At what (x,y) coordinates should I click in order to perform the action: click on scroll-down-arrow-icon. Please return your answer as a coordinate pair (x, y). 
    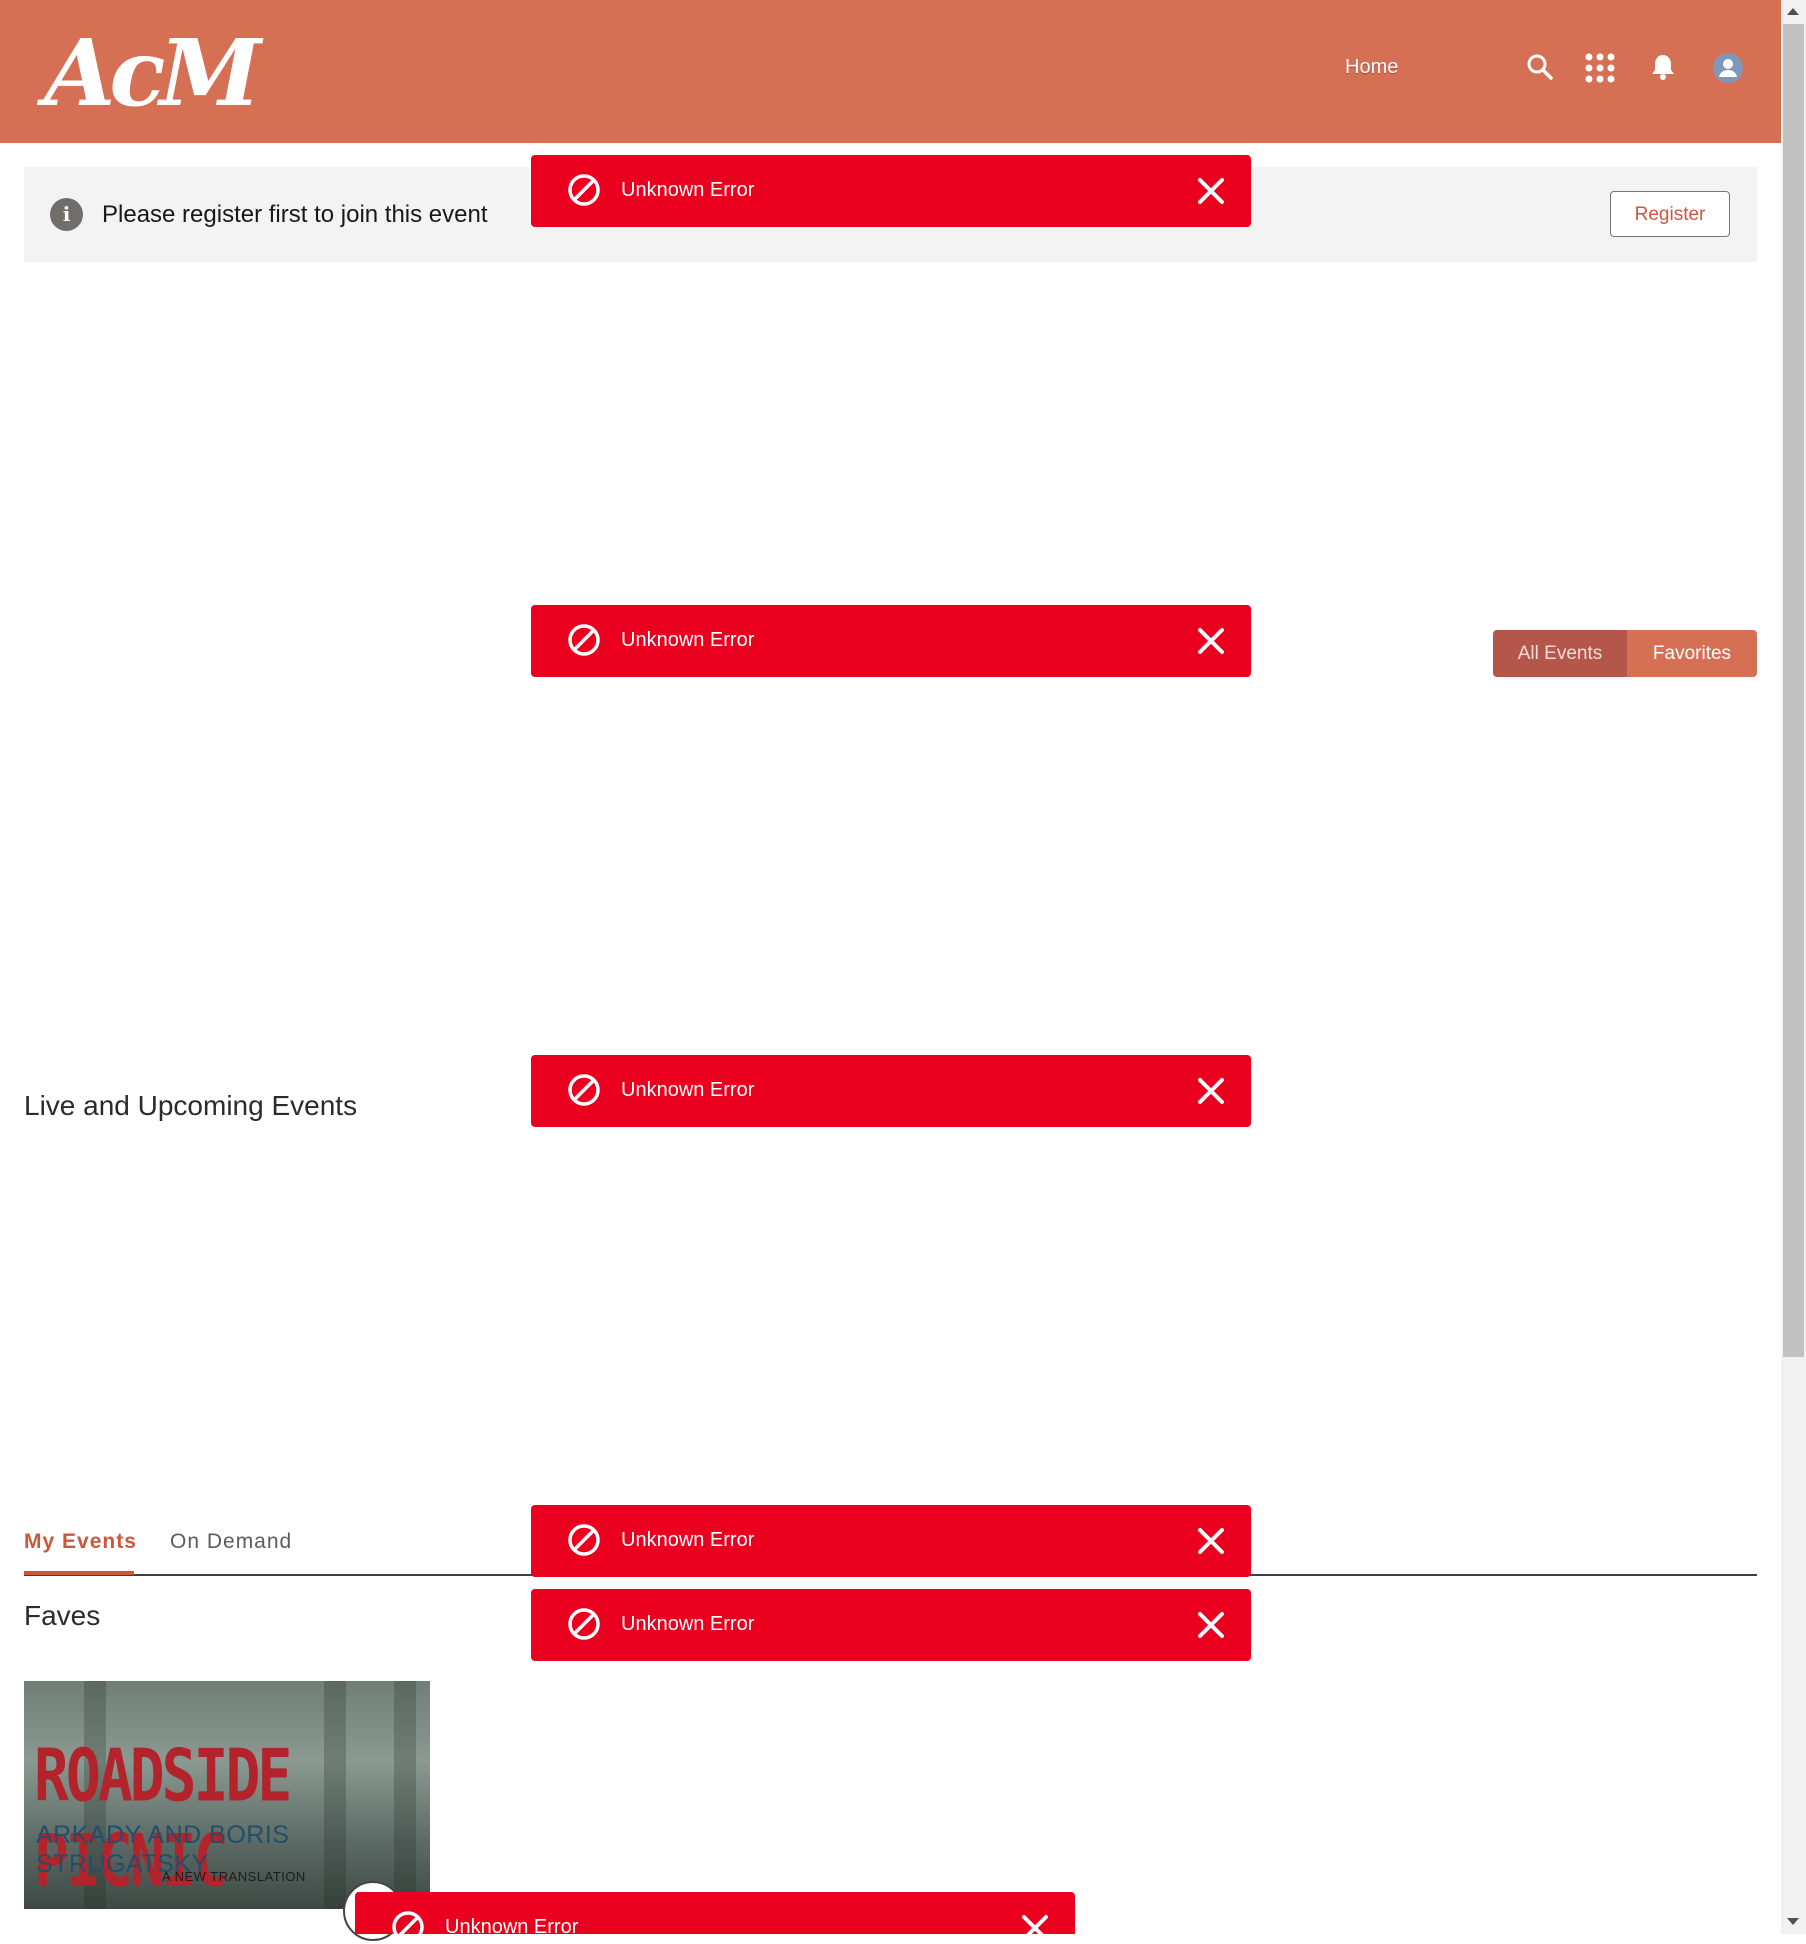
    Looking at the image, I should click on (1793, 1921).